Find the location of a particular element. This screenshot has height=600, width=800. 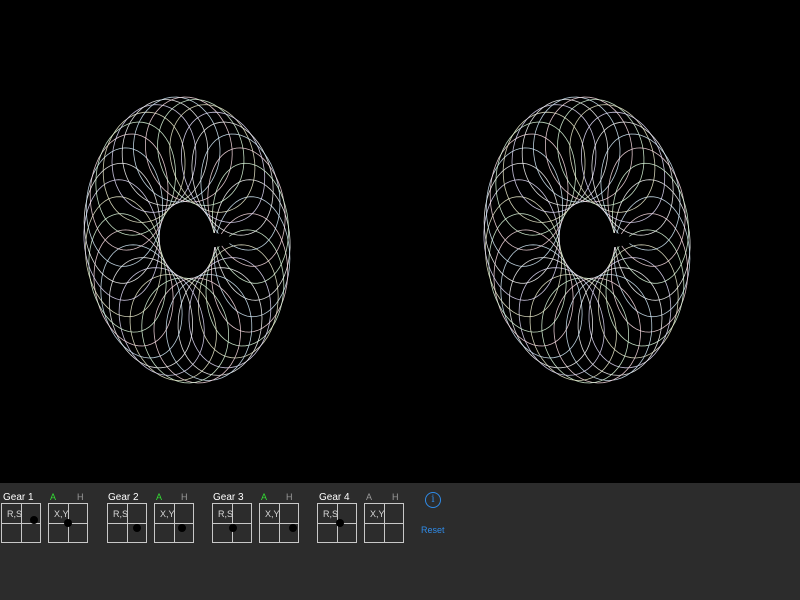

gear-1-xy-label: X,Y is located at coordinates (61, 514).